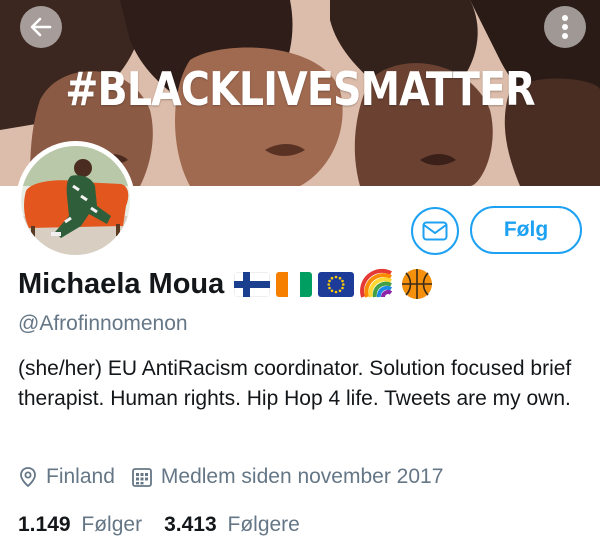  I want to click on eu-flag-icon, so click(336, 284).